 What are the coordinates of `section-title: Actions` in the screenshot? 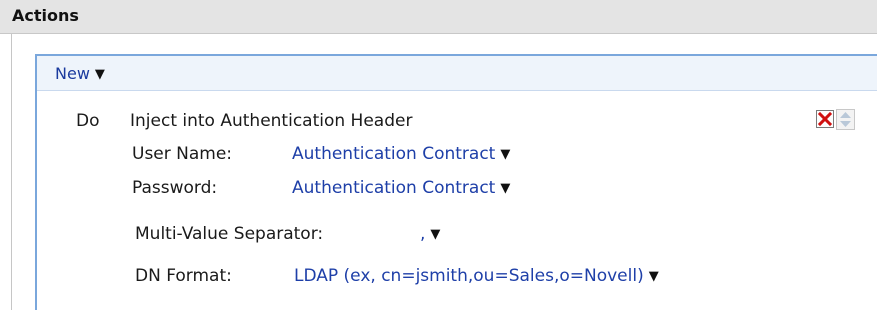 It's located at (45, 15).